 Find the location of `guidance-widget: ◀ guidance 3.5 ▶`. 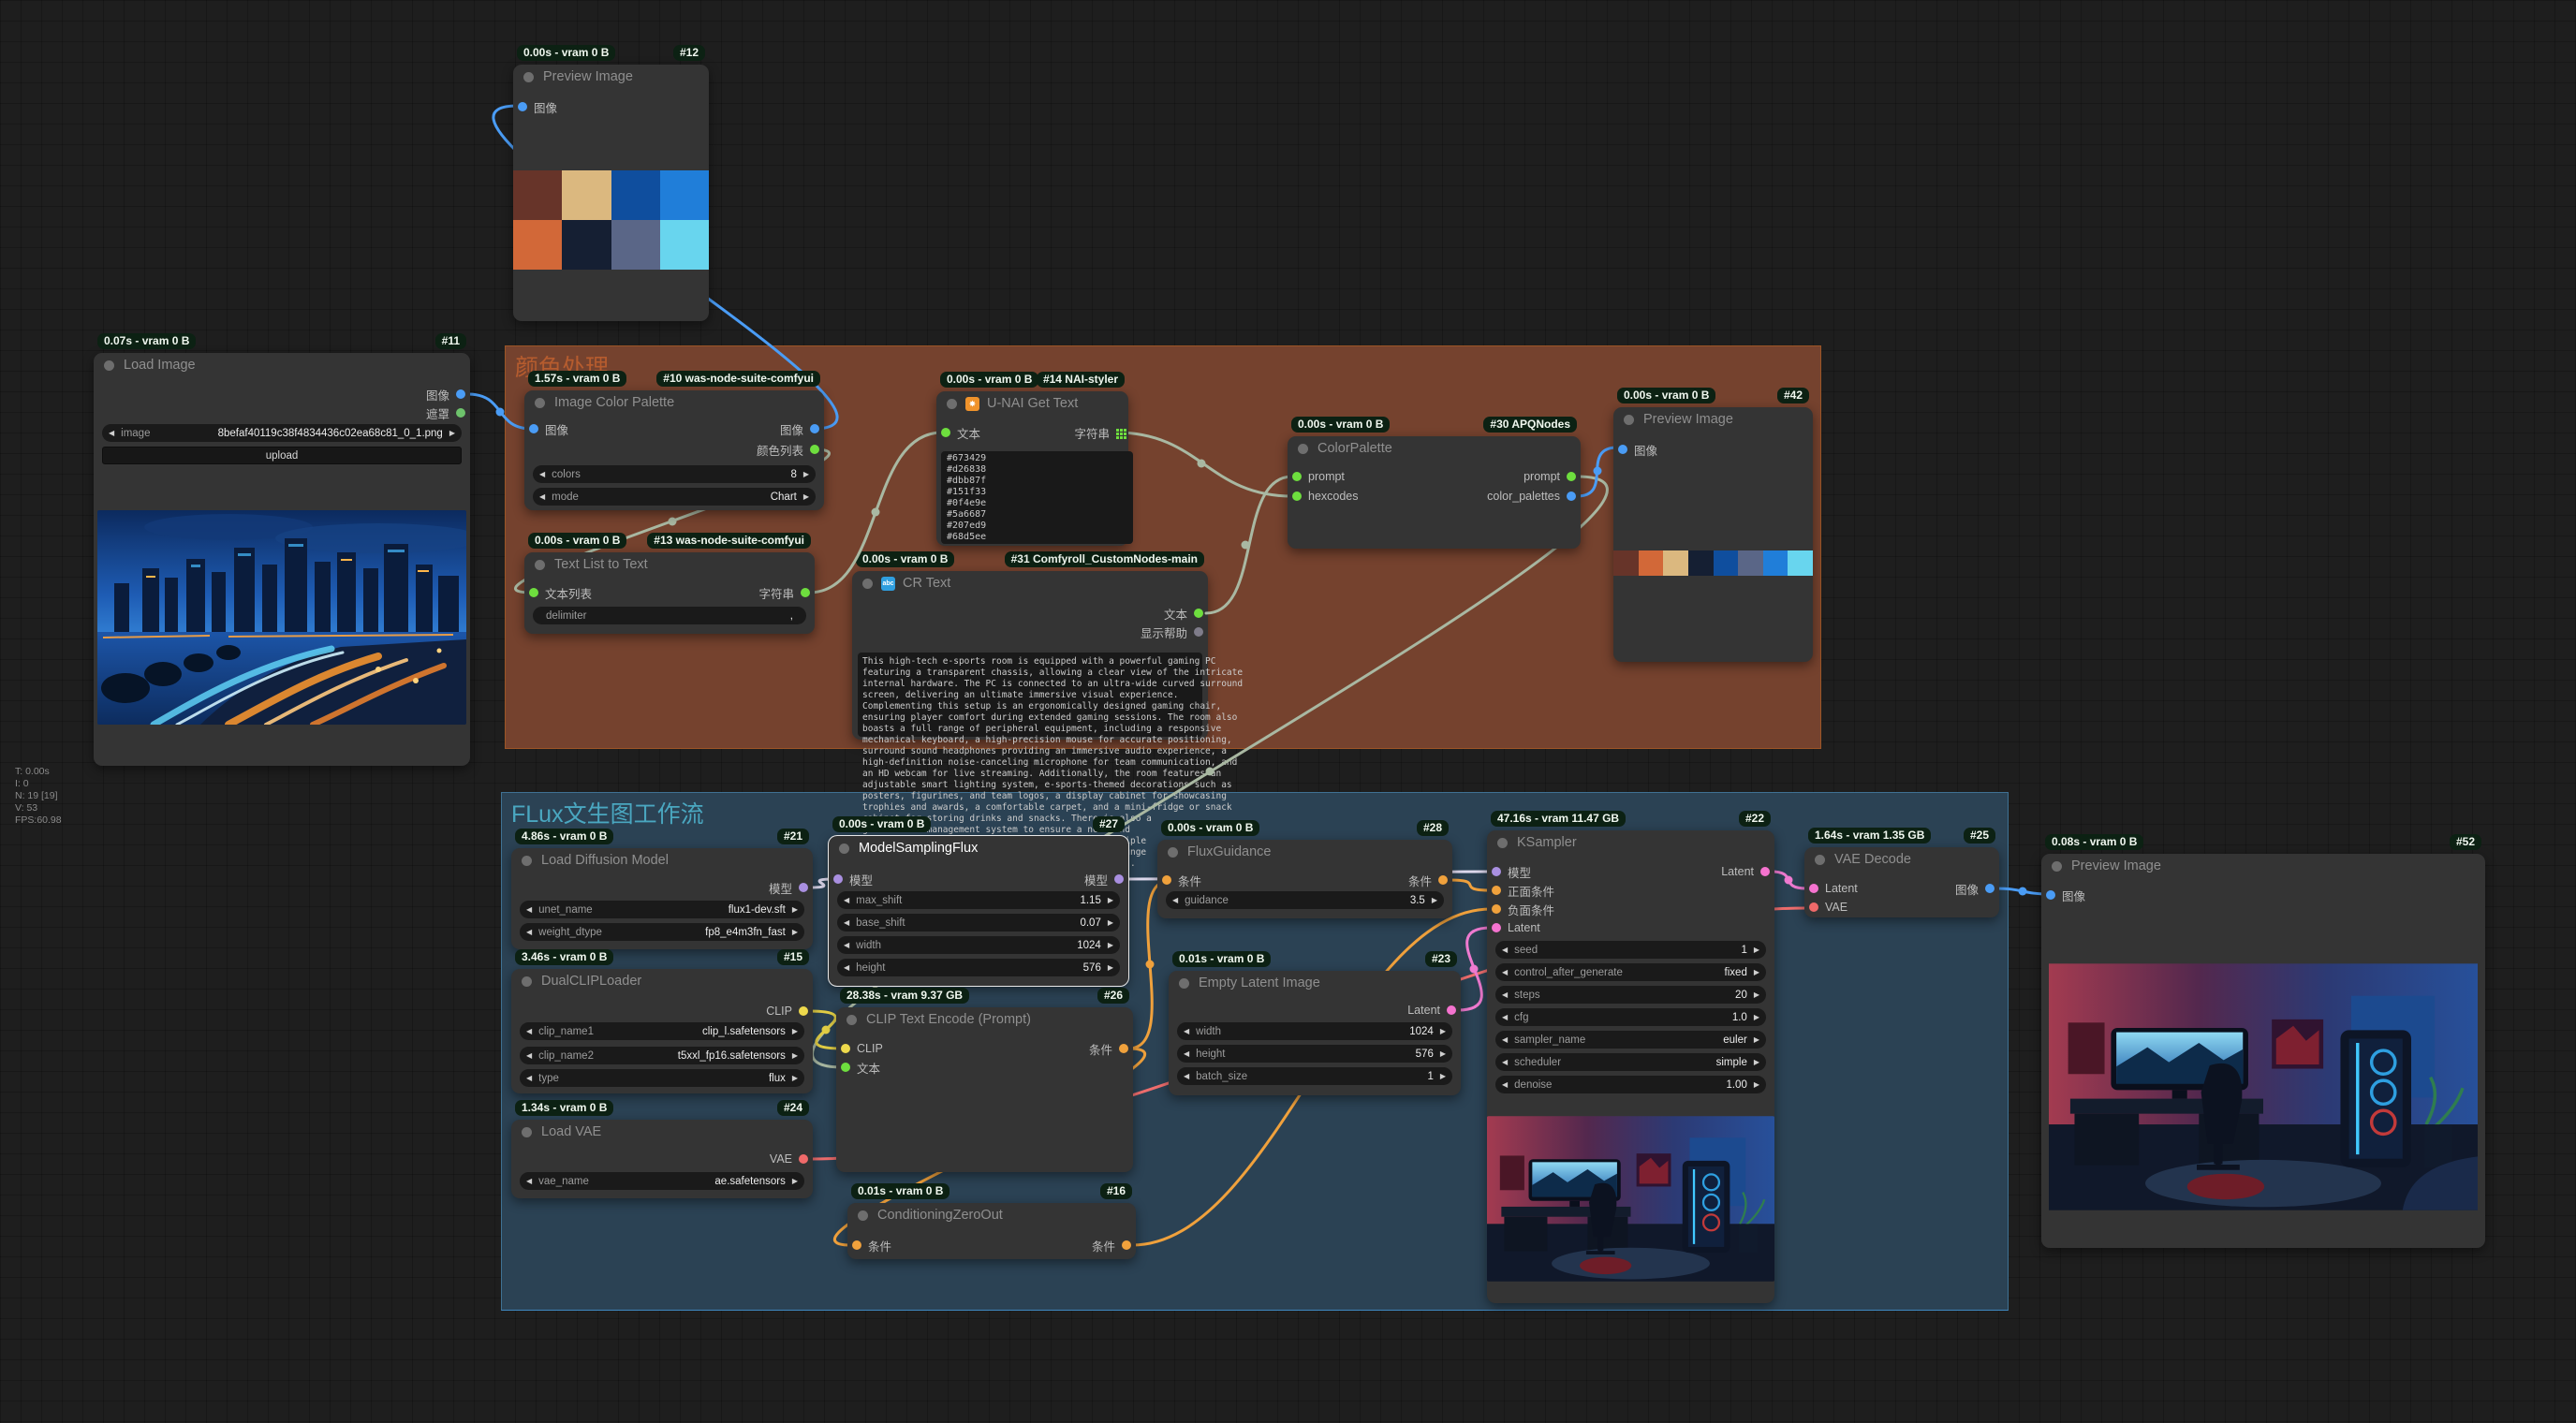

guidance-widget: ◀ guidance 3.5 ▶ is located at coordinates (1305, 900).